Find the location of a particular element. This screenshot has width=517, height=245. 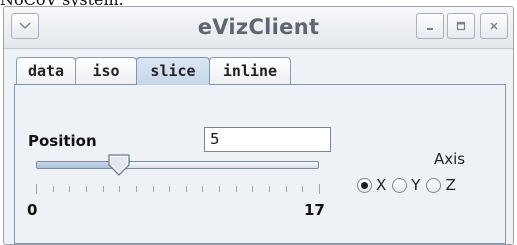

axis-radio-y: Y is located at coordinates (406, 185).